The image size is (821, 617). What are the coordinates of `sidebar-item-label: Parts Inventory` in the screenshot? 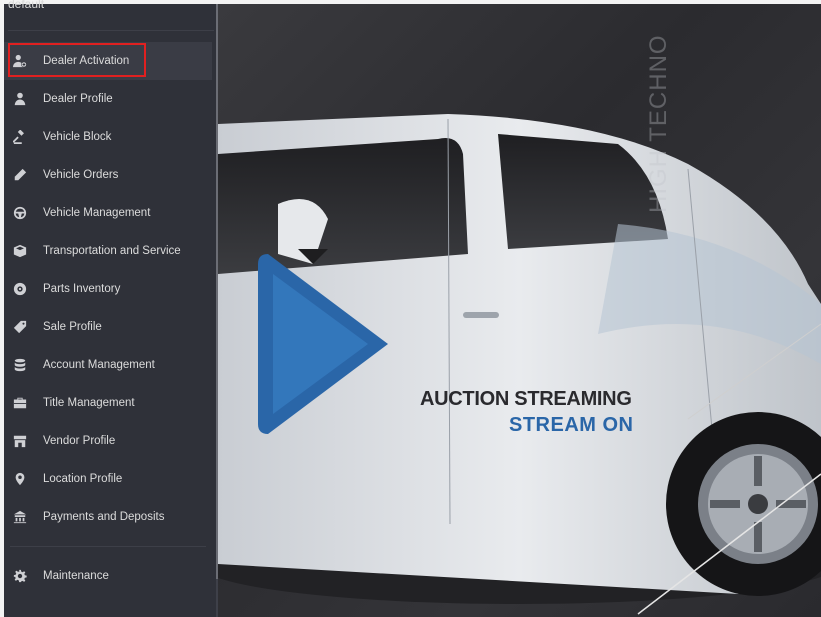 It's located at (82, 289).